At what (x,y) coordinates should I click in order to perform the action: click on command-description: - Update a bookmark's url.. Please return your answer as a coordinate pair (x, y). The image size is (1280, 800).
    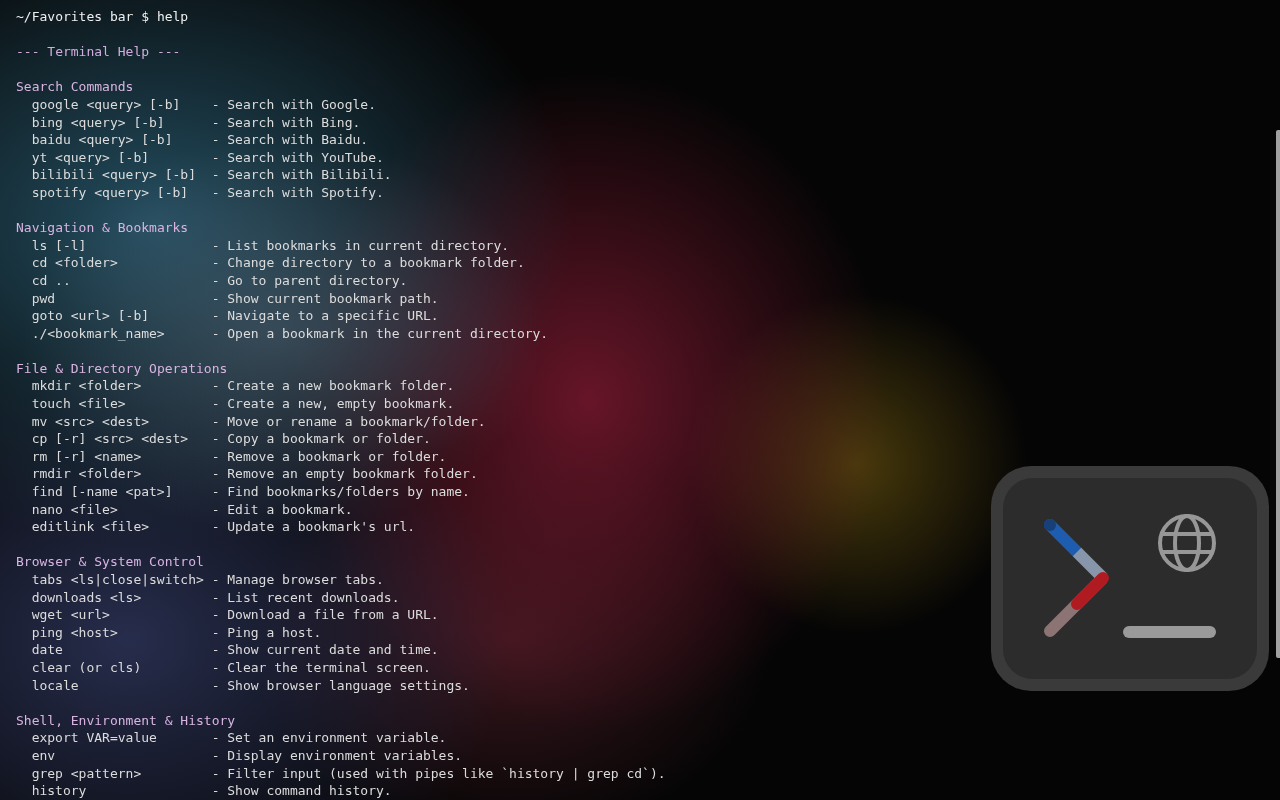
    Looking at the image, I should click on (313, 527).